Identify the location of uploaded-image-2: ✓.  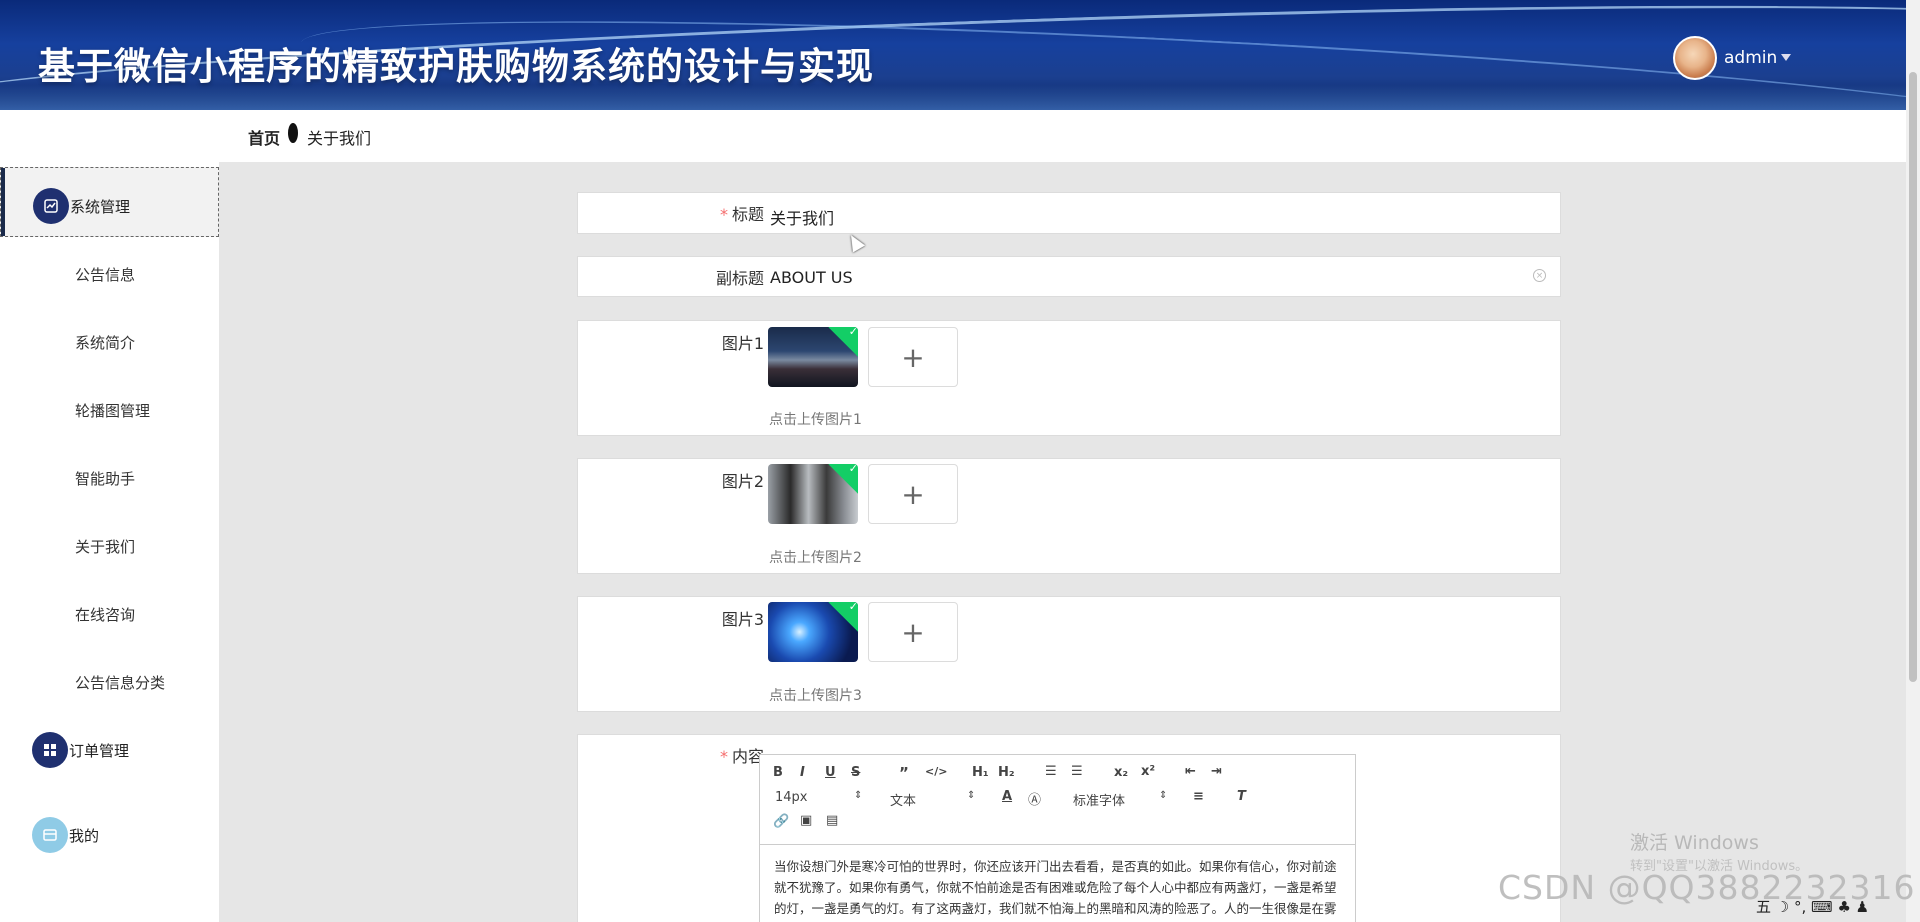
(813, 494).